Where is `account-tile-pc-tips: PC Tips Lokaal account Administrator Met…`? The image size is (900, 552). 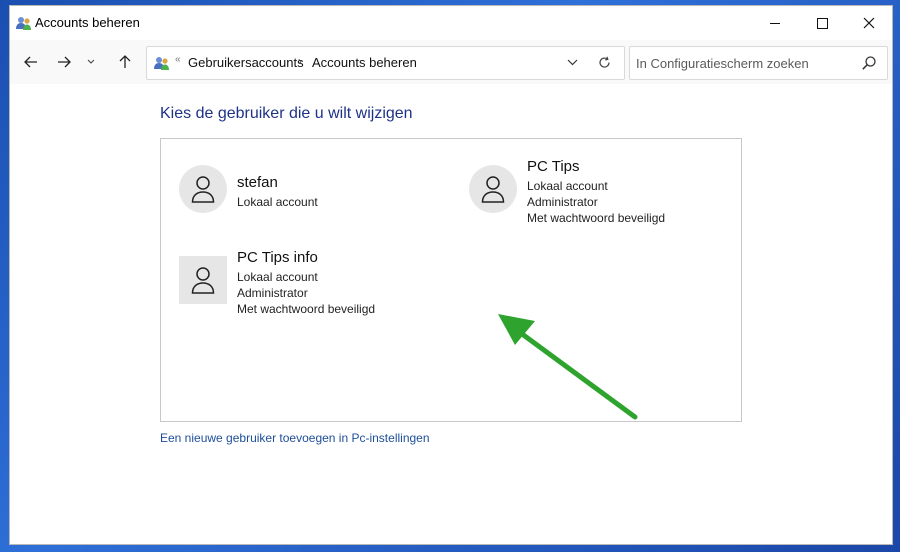
account-tile-pc-tips: PC Tips Lokaal account Administrator Met… is located at coordinates (594, 195).